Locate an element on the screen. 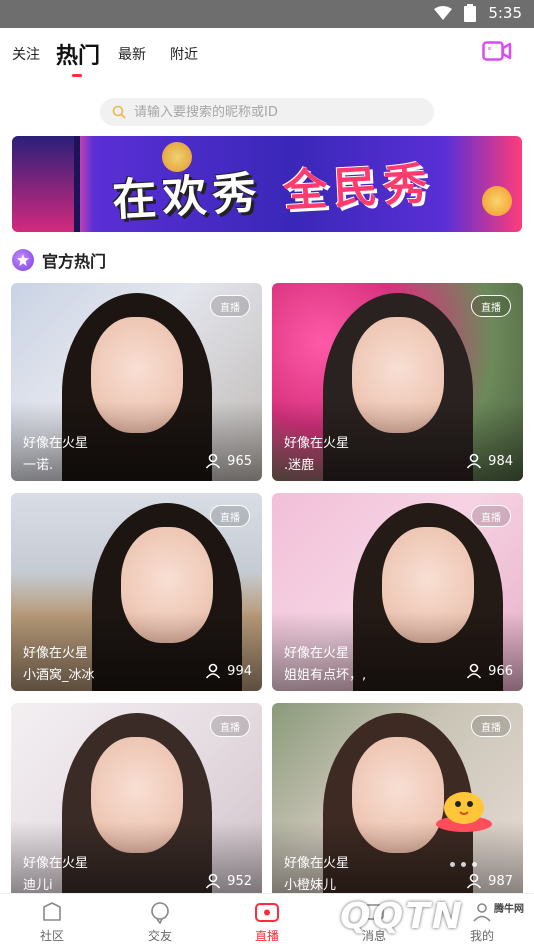  search-bar is located at coordinates (267, 112).